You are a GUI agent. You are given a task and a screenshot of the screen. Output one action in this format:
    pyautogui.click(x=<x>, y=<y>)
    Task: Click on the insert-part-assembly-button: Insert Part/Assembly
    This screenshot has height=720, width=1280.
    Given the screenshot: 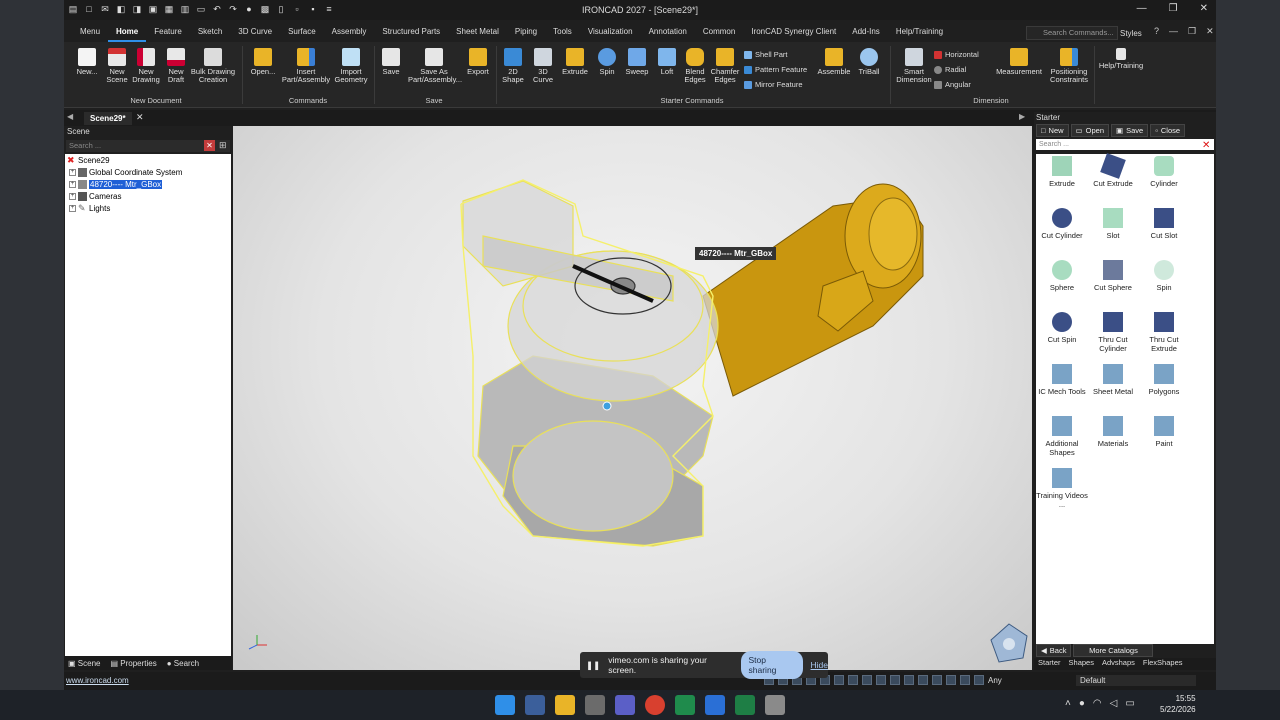 What is the action you would take?
    pyautogui.click(x=306, y=66)
    